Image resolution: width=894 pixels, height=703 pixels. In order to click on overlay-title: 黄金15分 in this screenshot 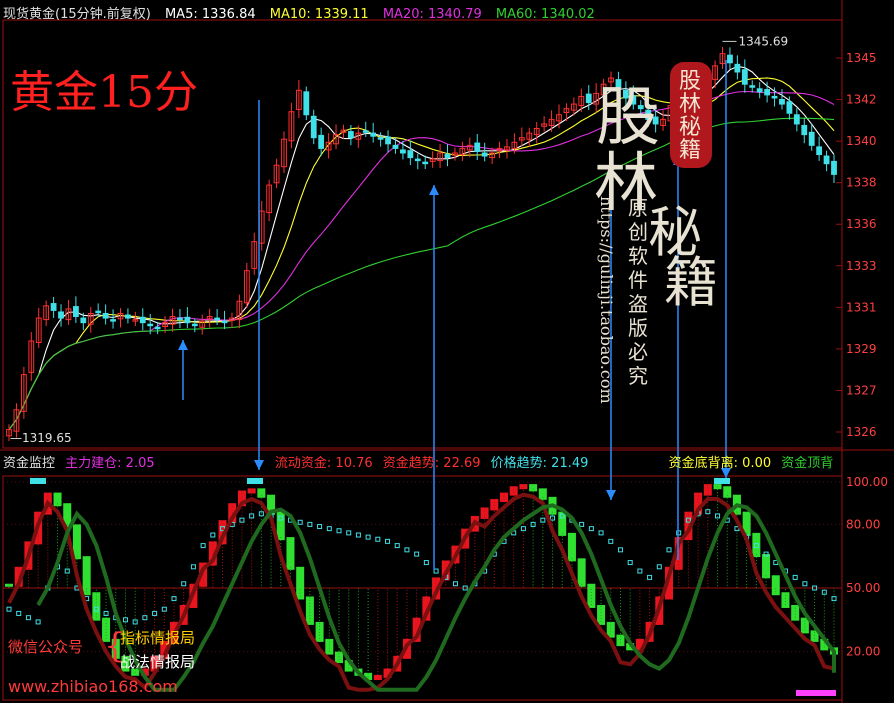, I will do `click(104, 92)`.